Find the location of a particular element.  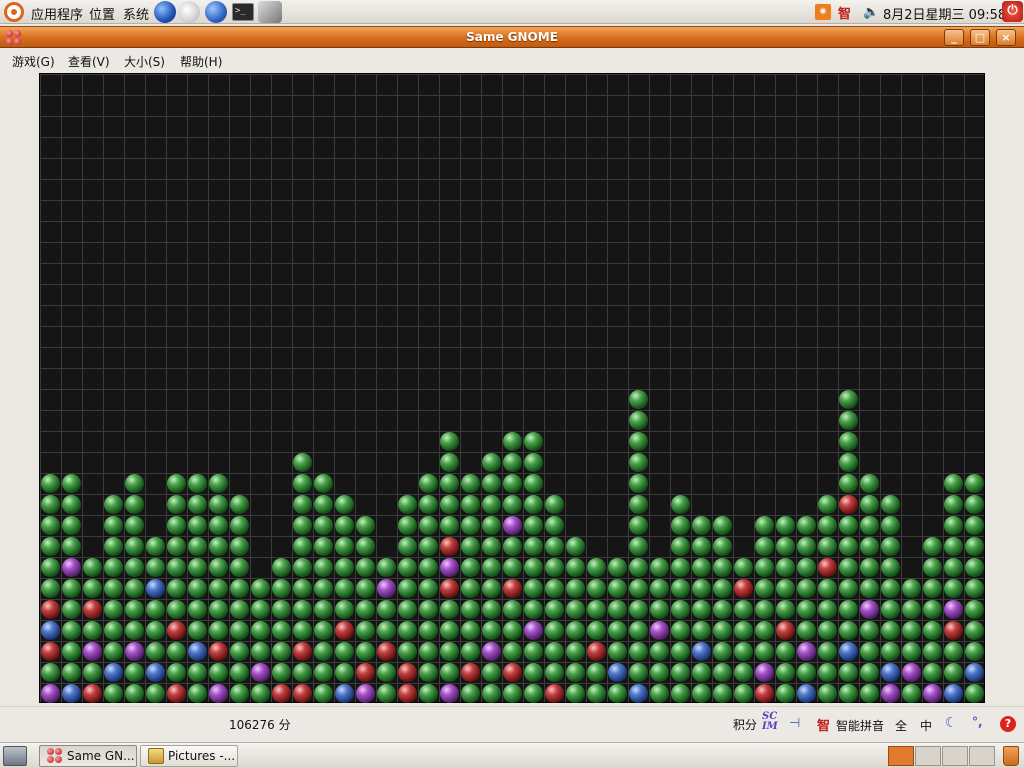

menu-applications: 应用程序 is located at coordinates (57, 13).